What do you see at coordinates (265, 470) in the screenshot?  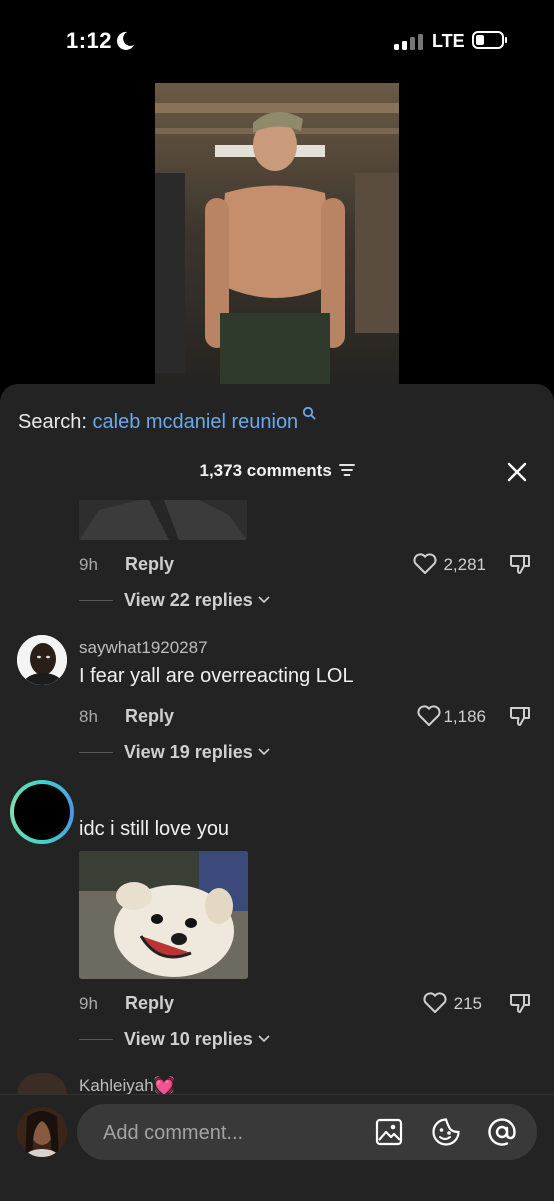 I see `comment-count: 1,373 comments` at bounding box center [265, 470].